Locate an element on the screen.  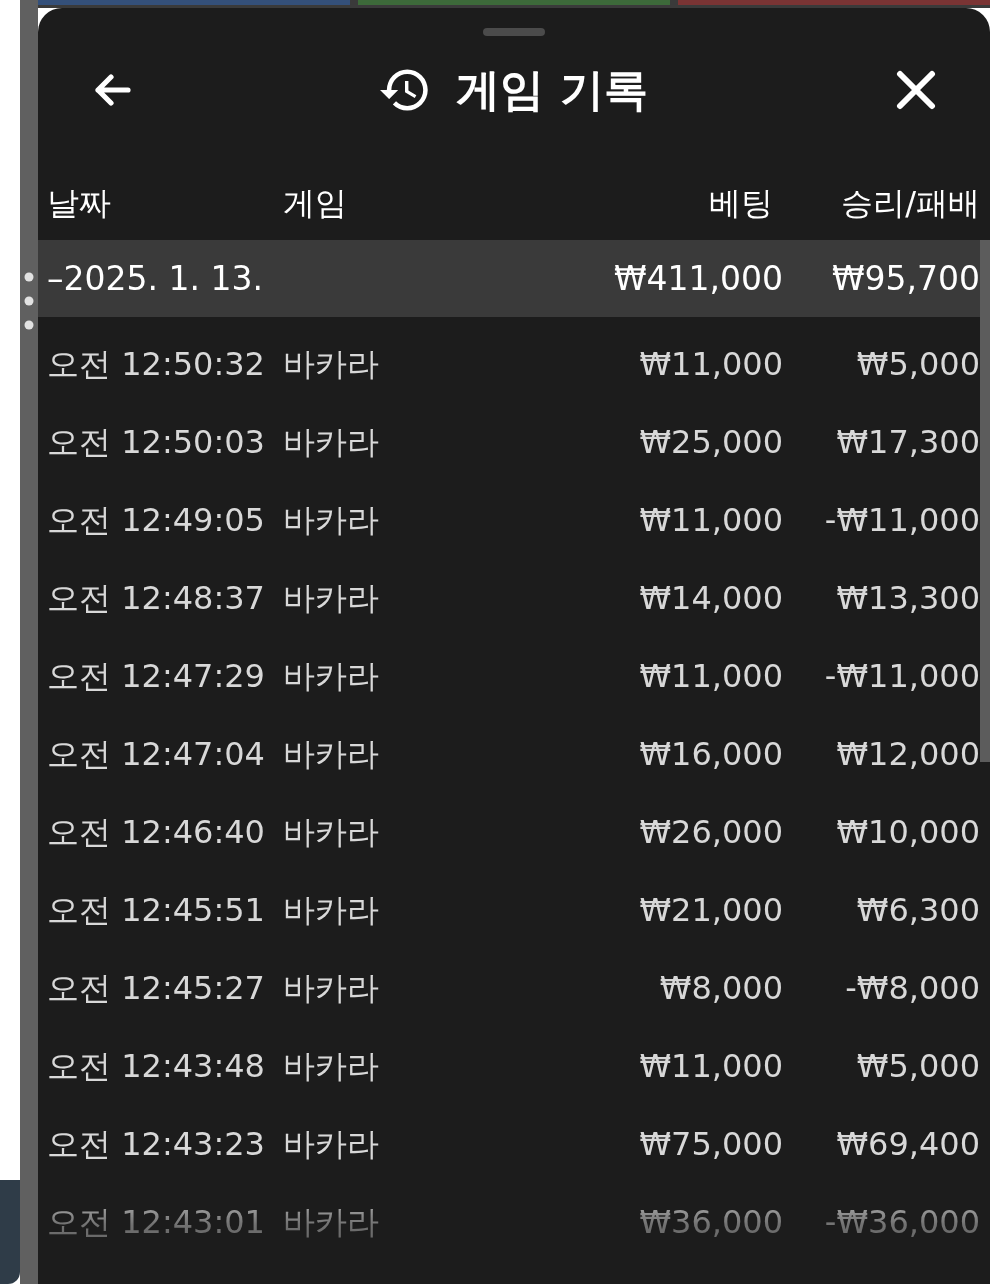
bet-cell-text: ₩75,000 is located at coordinates (710, 1144).